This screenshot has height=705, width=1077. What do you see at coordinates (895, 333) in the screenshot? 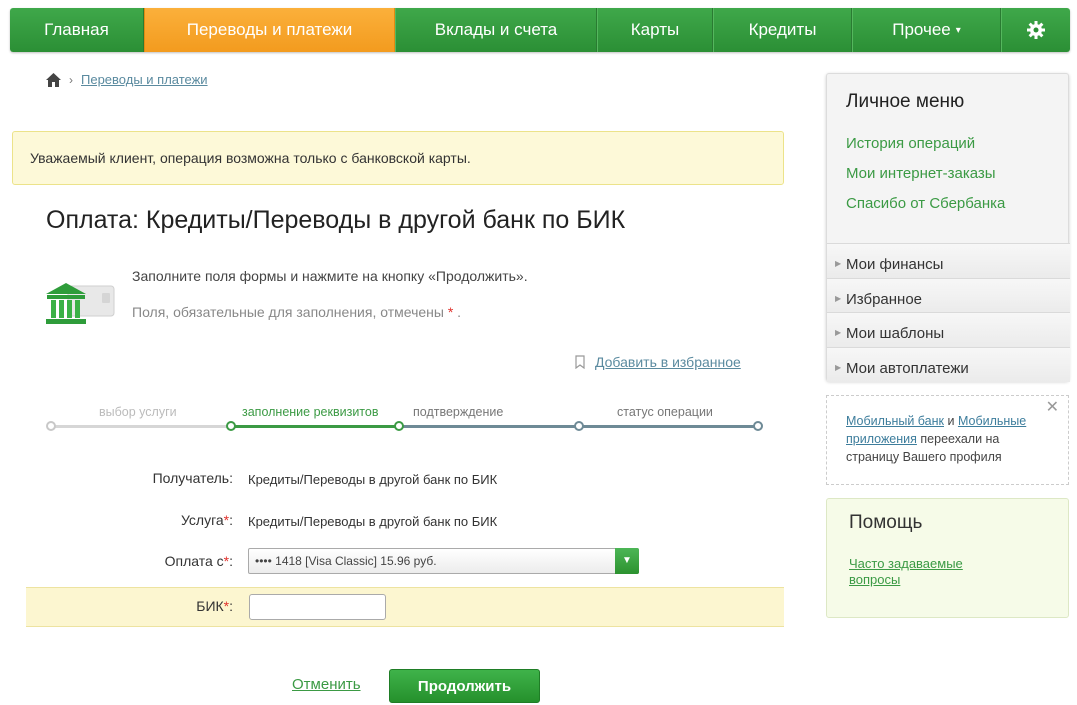
I see `section-templates-label: Мои шаблоны` at bounding box center [895, 333].